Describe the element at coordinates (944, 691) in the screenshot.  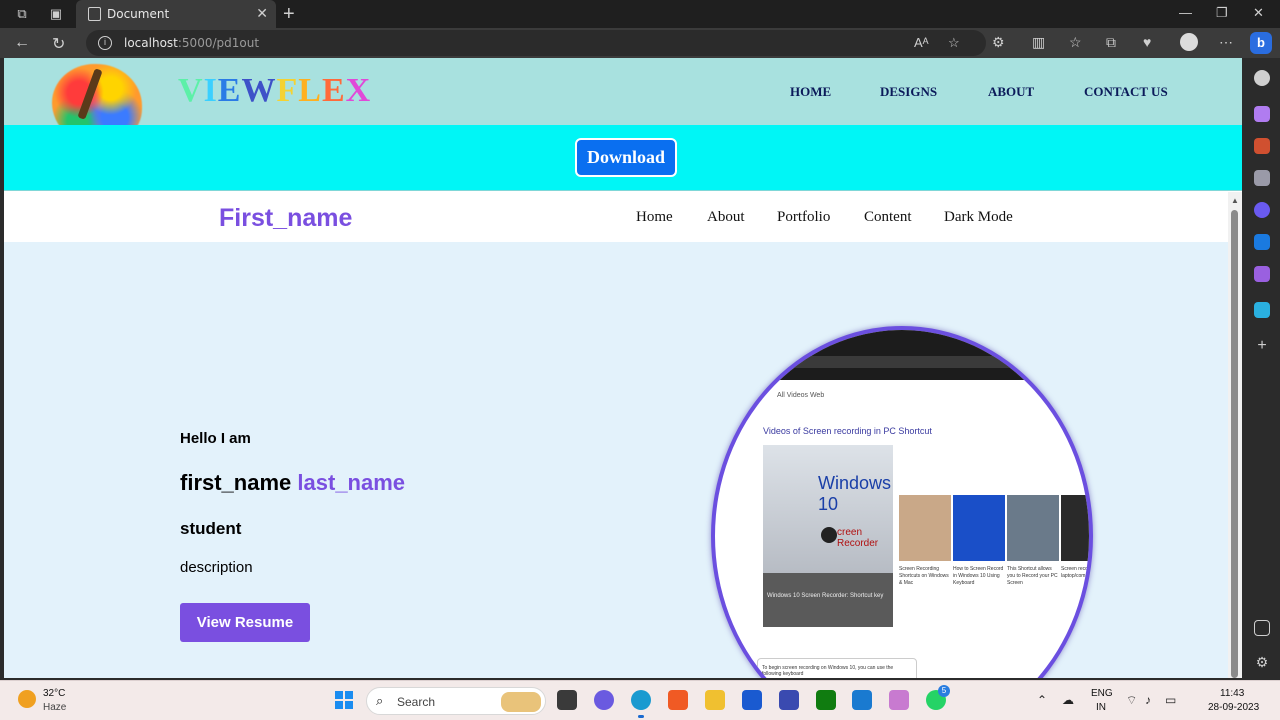
I see `notification-badge: 5` at that location.